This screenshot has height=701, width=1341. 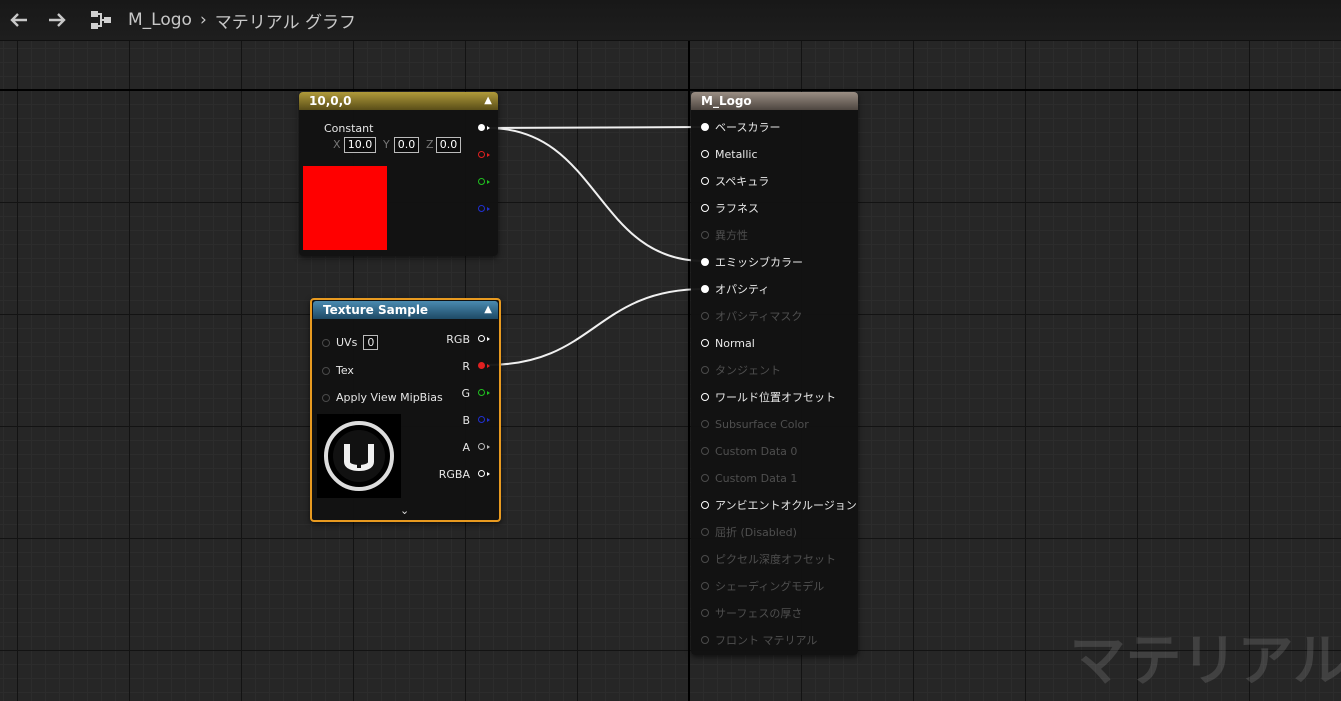 What do you see at coordinates (689, 350) in the screenshot?
I see `graph-axis-vertical` at bounding box center [689, 350].